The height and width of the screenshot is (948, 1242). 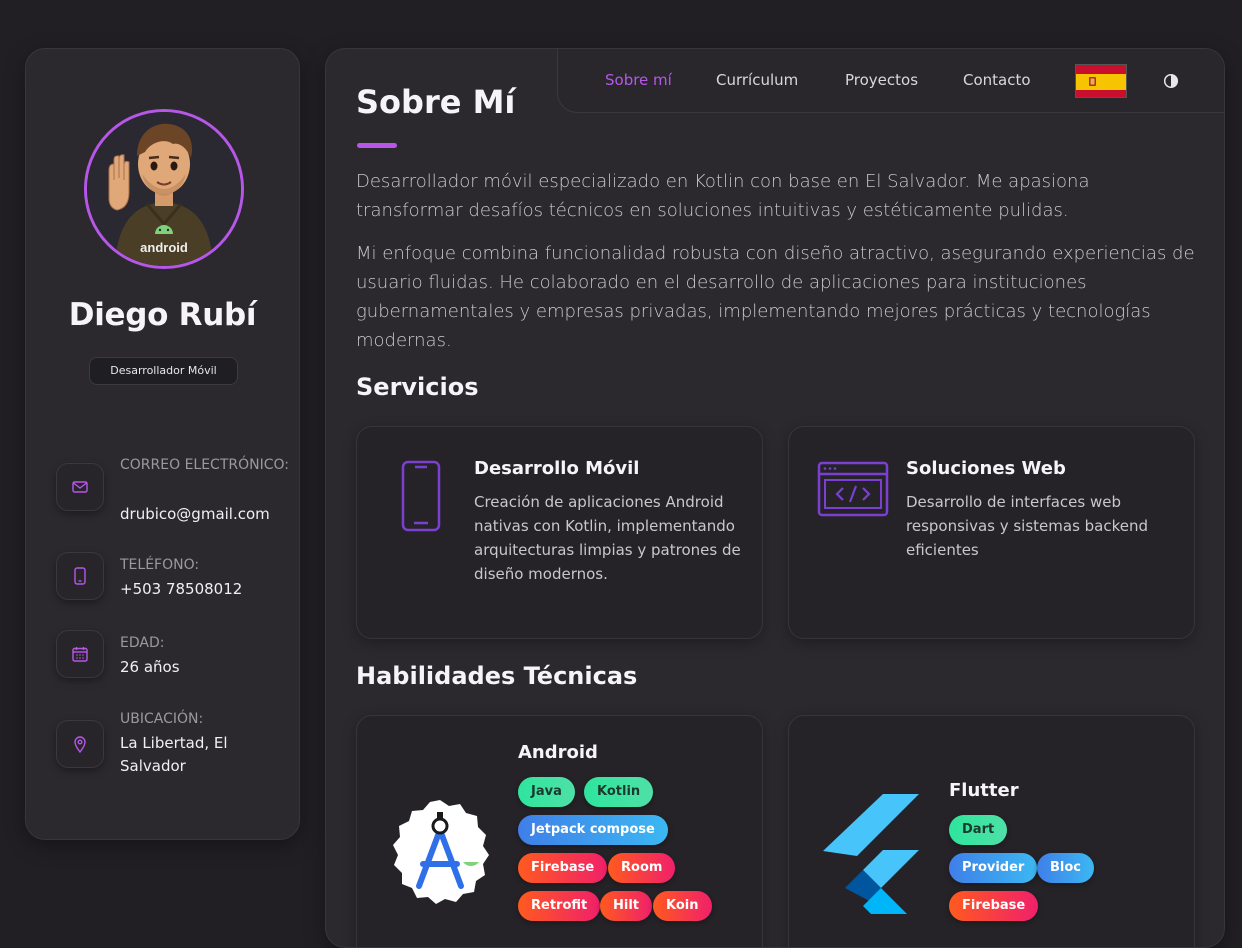 I want to click on title-underline, so click(x=377, y=145).